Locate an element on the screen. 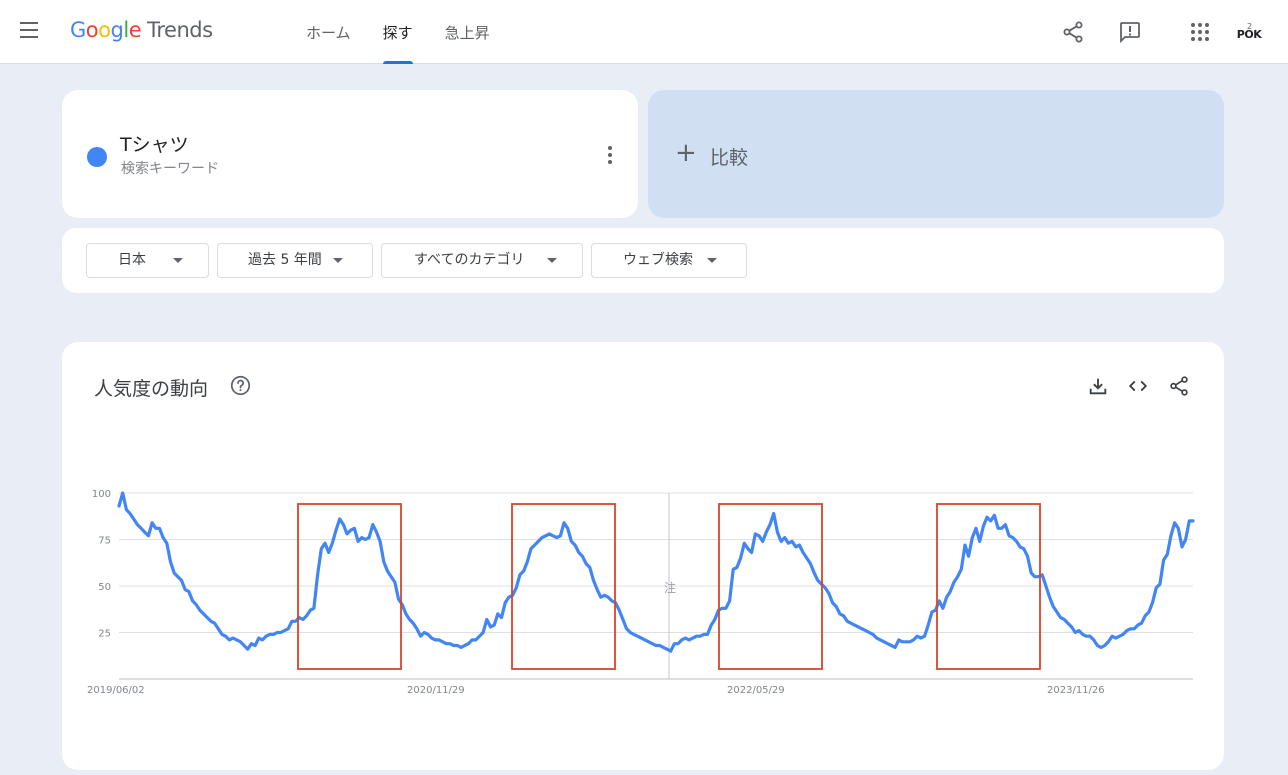  y-tick-label: 25 is located at coordinates (104, 634).